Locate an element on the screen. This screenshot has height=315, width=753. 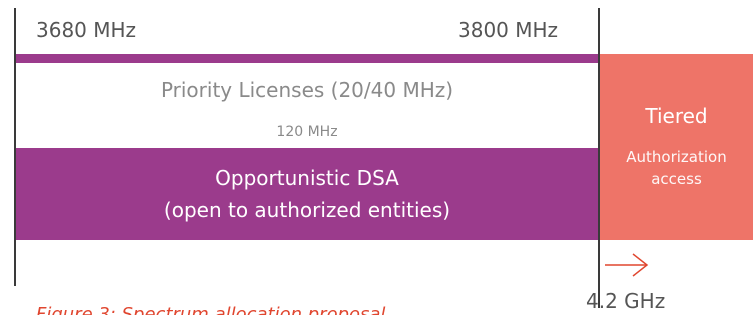
freq-end-label: 3800 MHz is located at coordinates (508, 30).